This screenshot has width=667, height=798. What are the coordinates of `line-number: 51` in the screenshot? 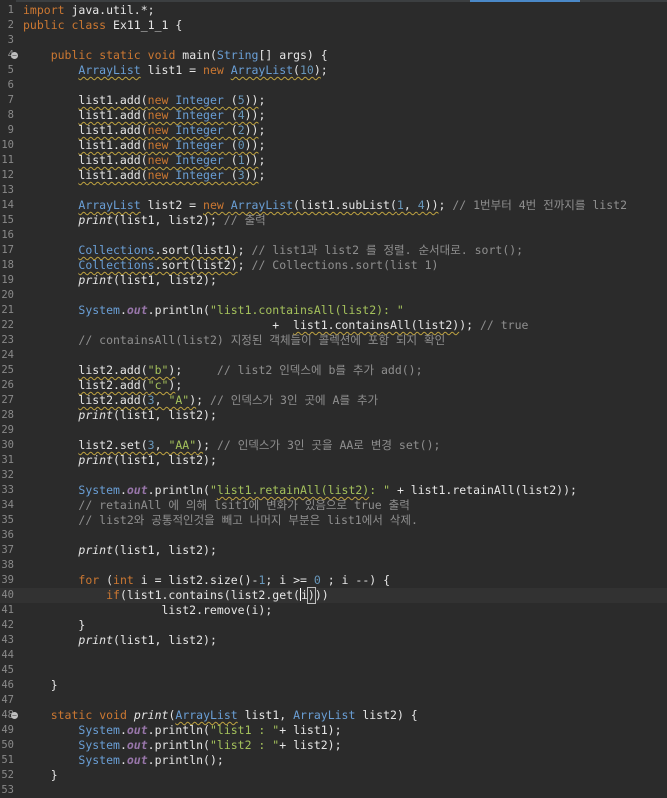 It's located at (7, 760).